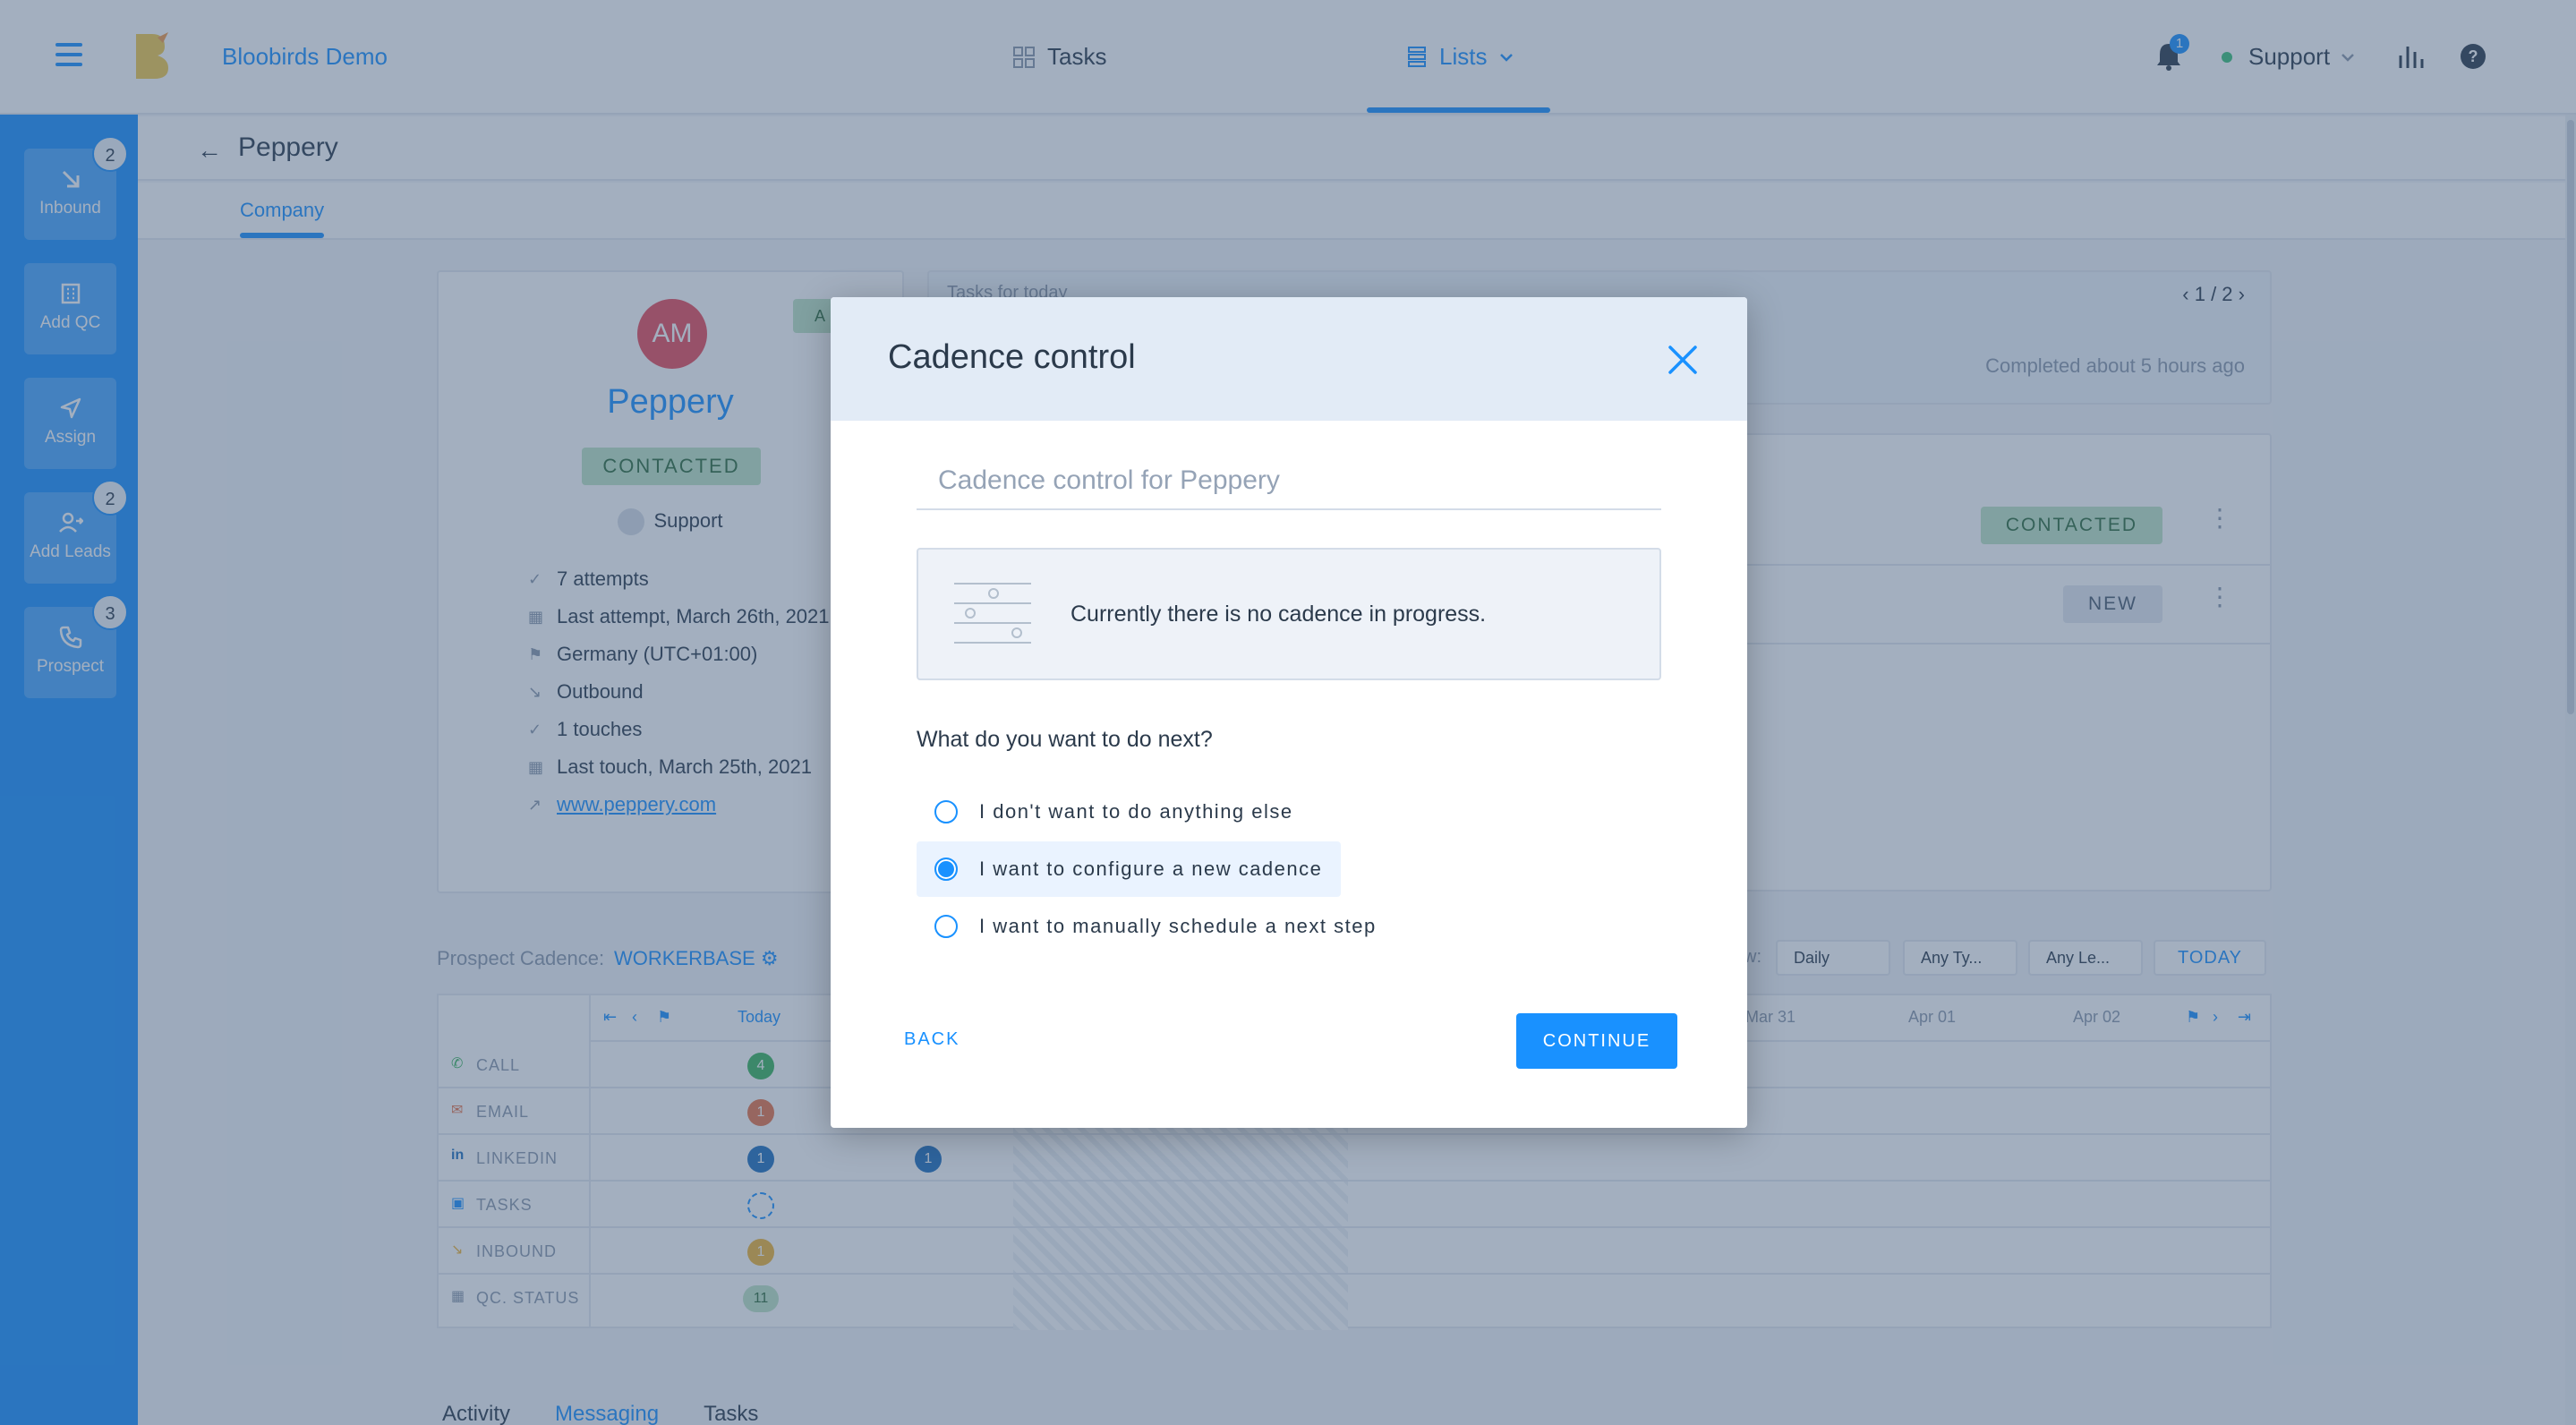  I want to click on modal-title: Cadence control, so click(1012, 357).